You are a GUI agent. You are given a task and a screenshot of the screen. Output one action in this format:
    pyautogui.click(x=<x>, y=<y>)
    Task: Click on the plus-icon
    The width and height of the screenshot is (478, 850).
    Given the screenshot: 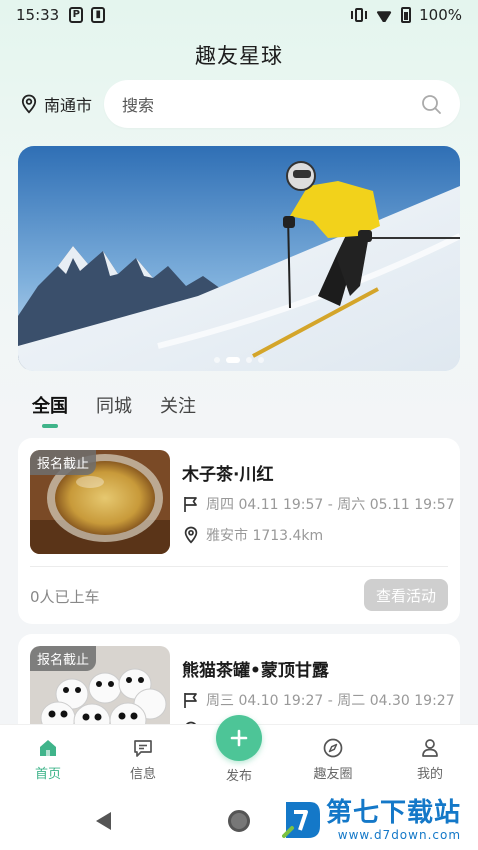 What is the action you would take?
    pyautogui.click(x=239, y=738)
    